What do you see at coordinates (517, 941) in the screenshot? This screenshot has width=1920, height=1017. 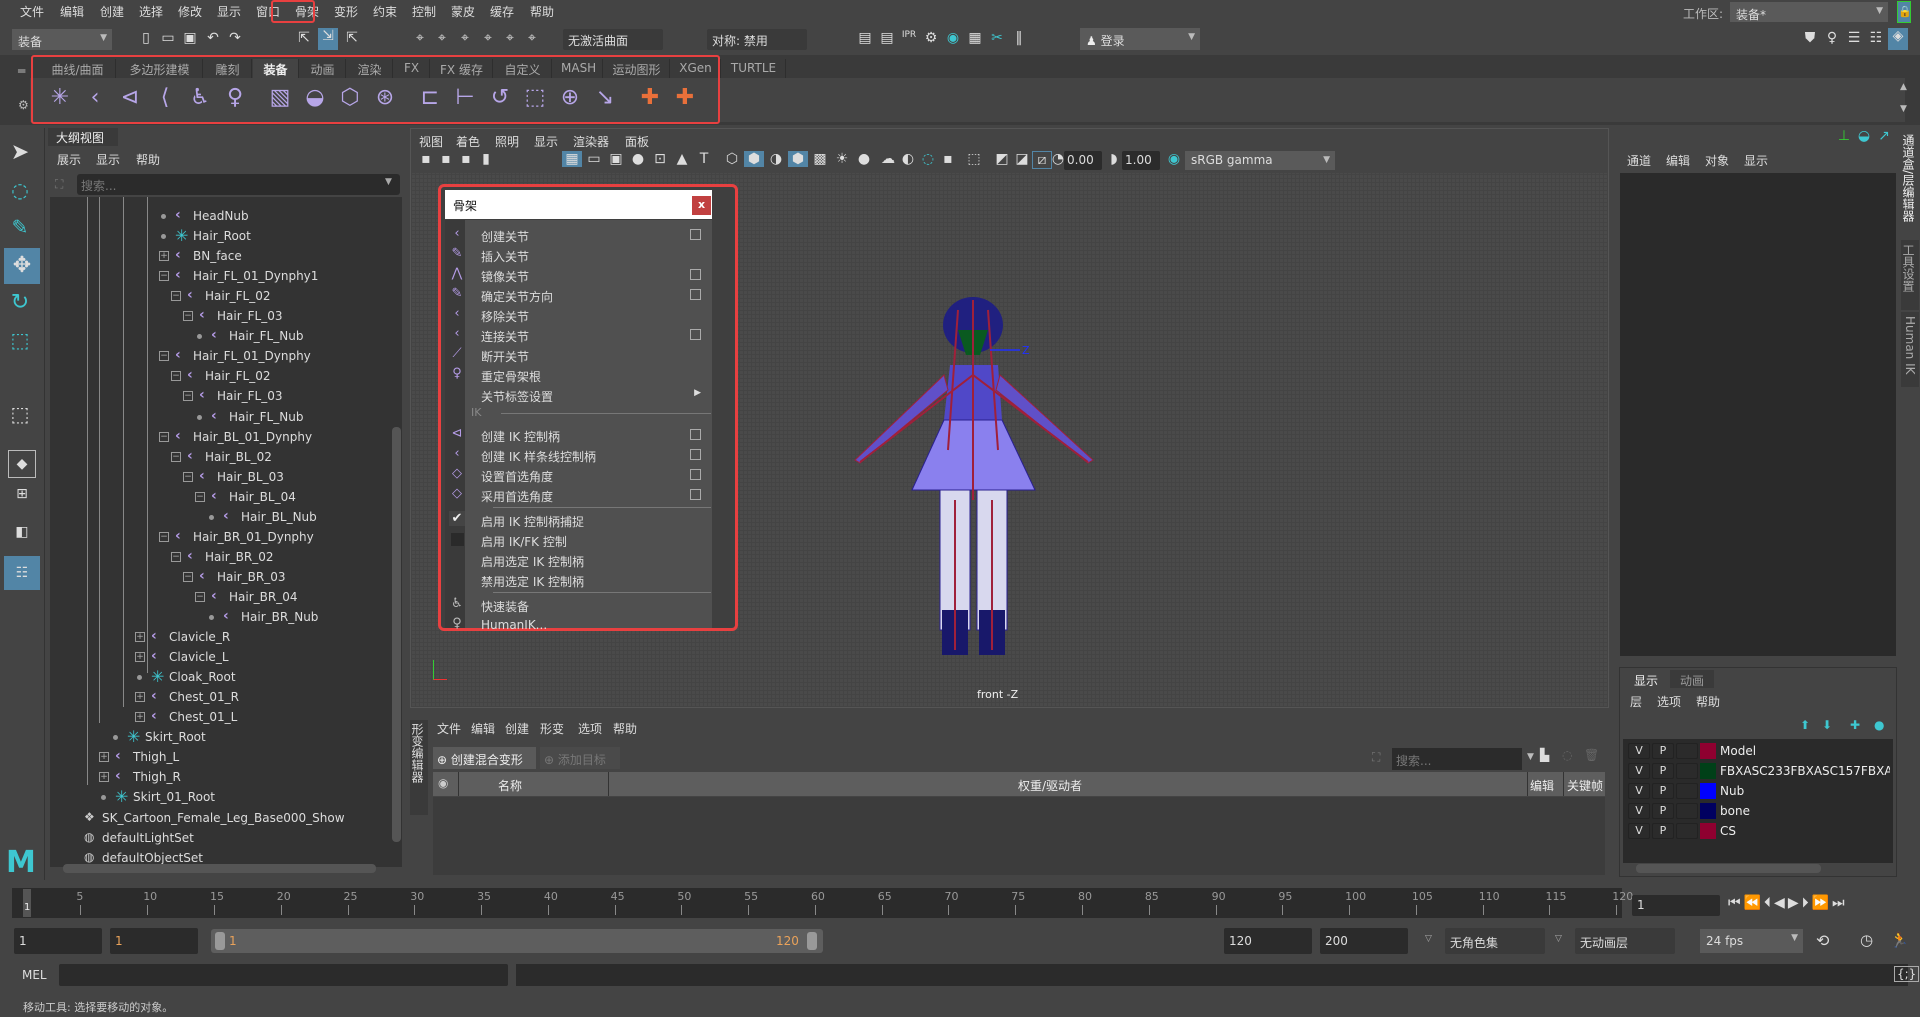 I see `range-slider: 1 120` at bounding box center [517, 941].